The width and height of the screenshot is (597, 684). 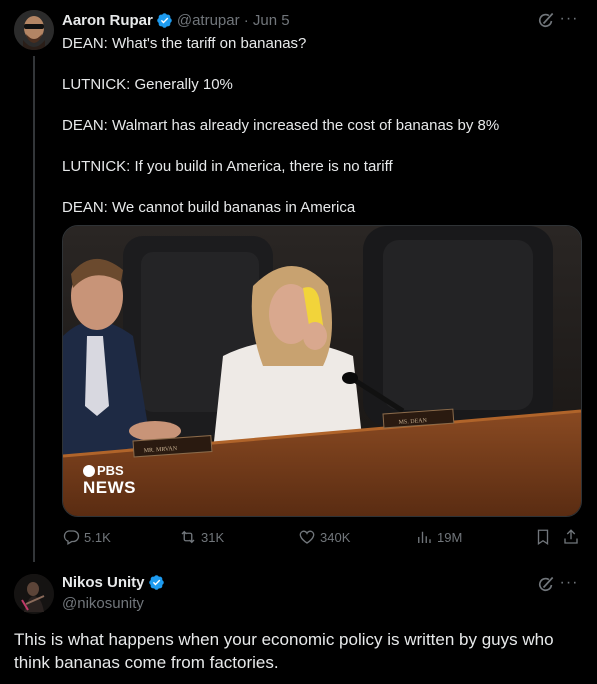 I want to click on bookmark-button, so click(x=543, y=537).